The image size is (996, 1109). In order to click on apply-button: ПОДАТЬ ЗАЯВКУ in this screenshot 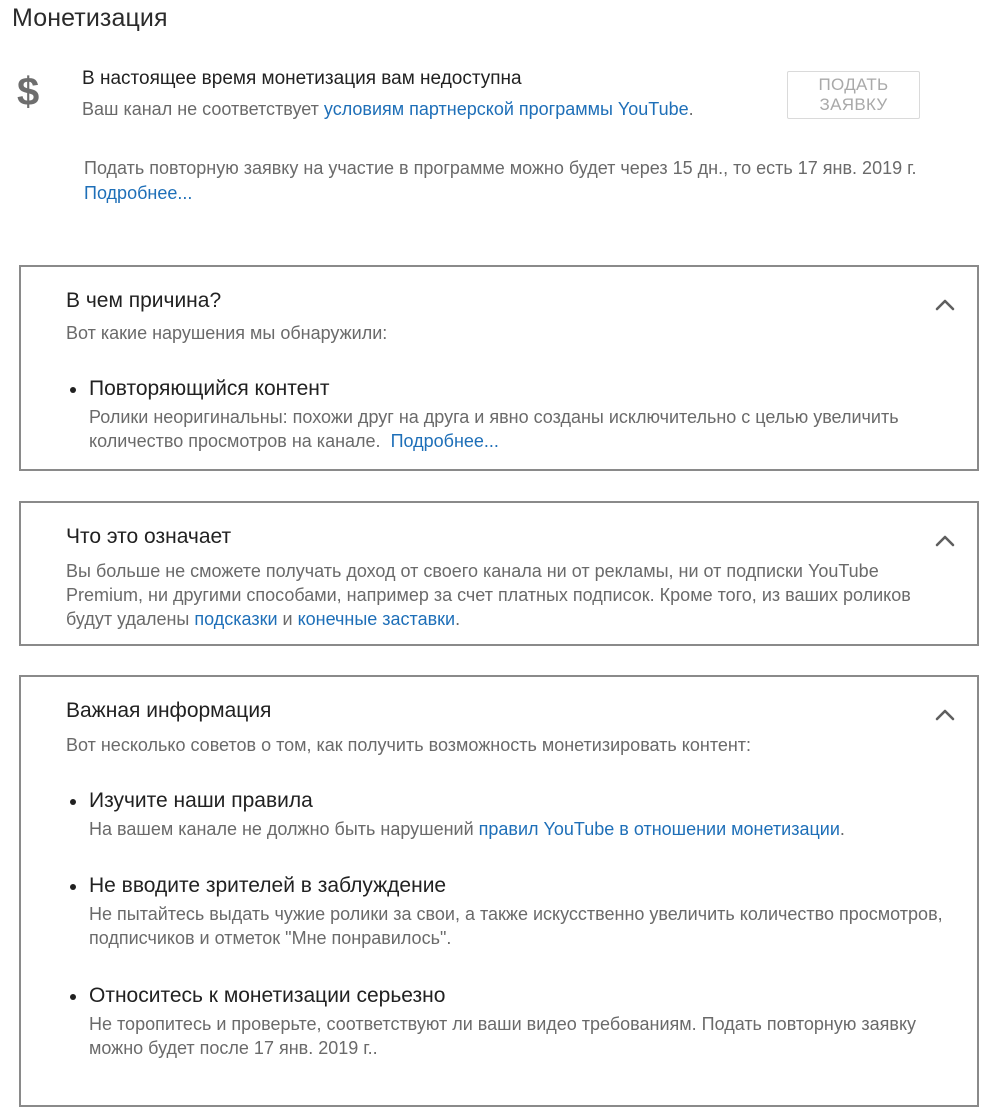, I will do `click(853, 95)`.